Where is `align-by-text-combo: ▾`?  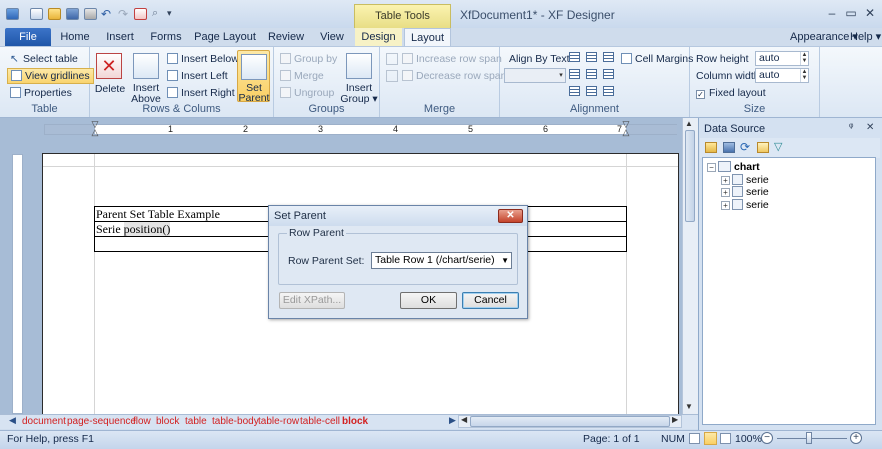 align-by-text-combo: ▾ is located at coordinates (535, 75).